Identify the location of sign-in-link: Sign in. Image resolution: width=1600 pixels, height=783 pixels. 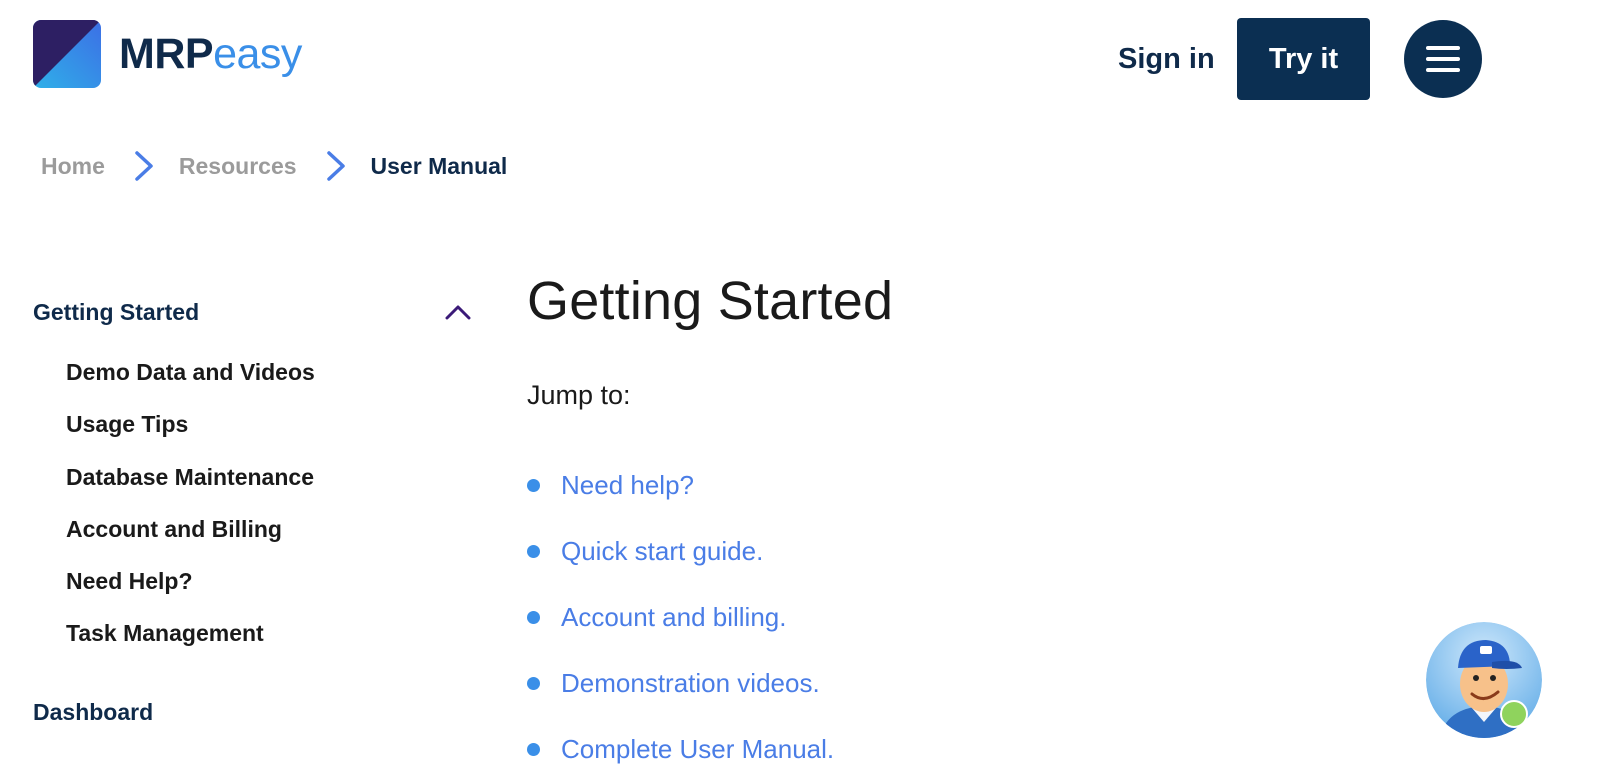
(1166, 59).